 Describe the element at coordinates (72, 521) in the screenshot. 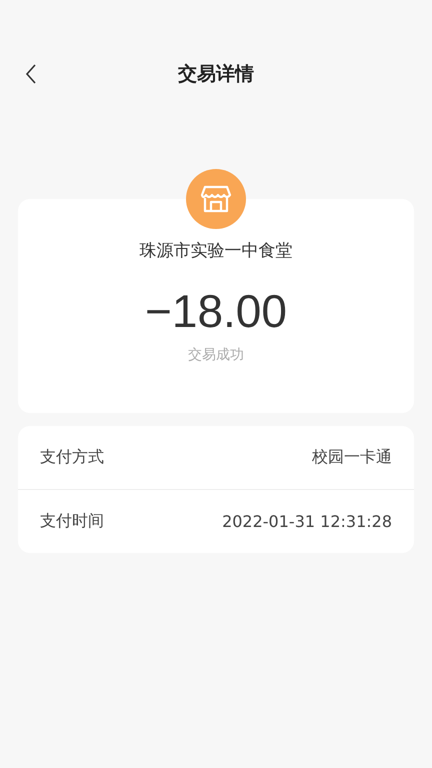

I see `detail-label: 支付时间` at that location.